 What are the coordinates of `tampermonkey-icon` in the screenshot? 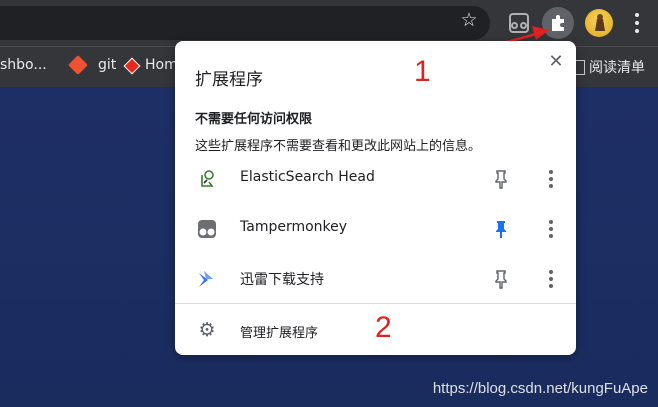 It's located at (207, 229).